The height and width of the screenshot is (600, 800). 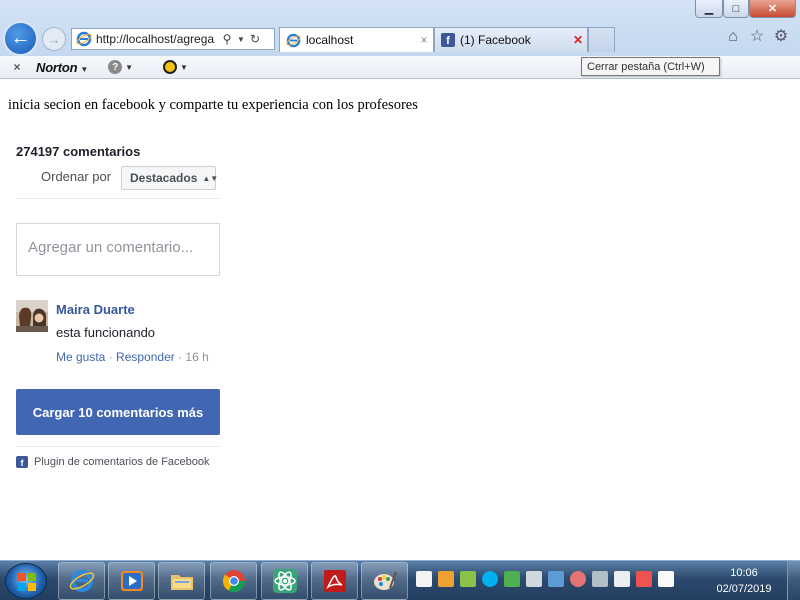 I want to click on taskbar-acrobat, so click(x=334, y=581).